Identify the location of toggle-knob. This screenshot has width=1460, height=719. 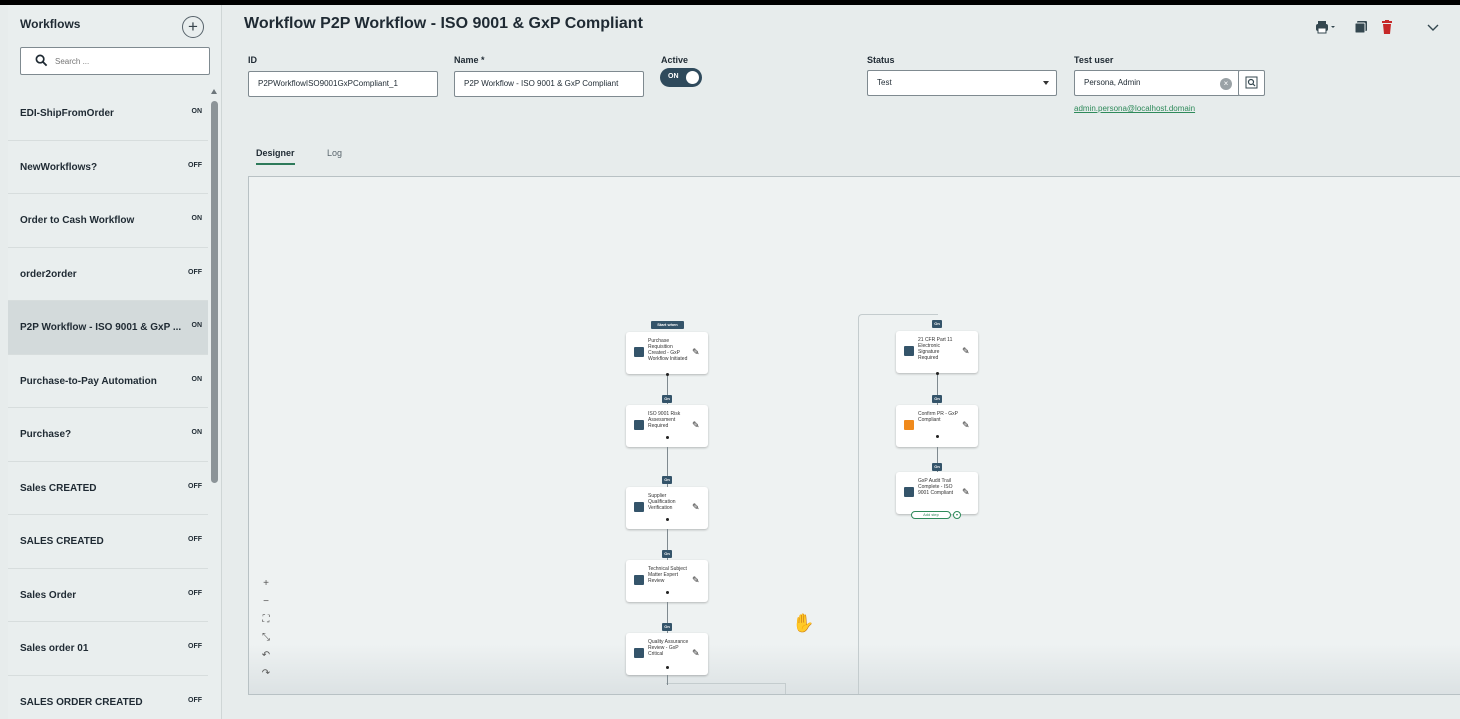
(692, 77).